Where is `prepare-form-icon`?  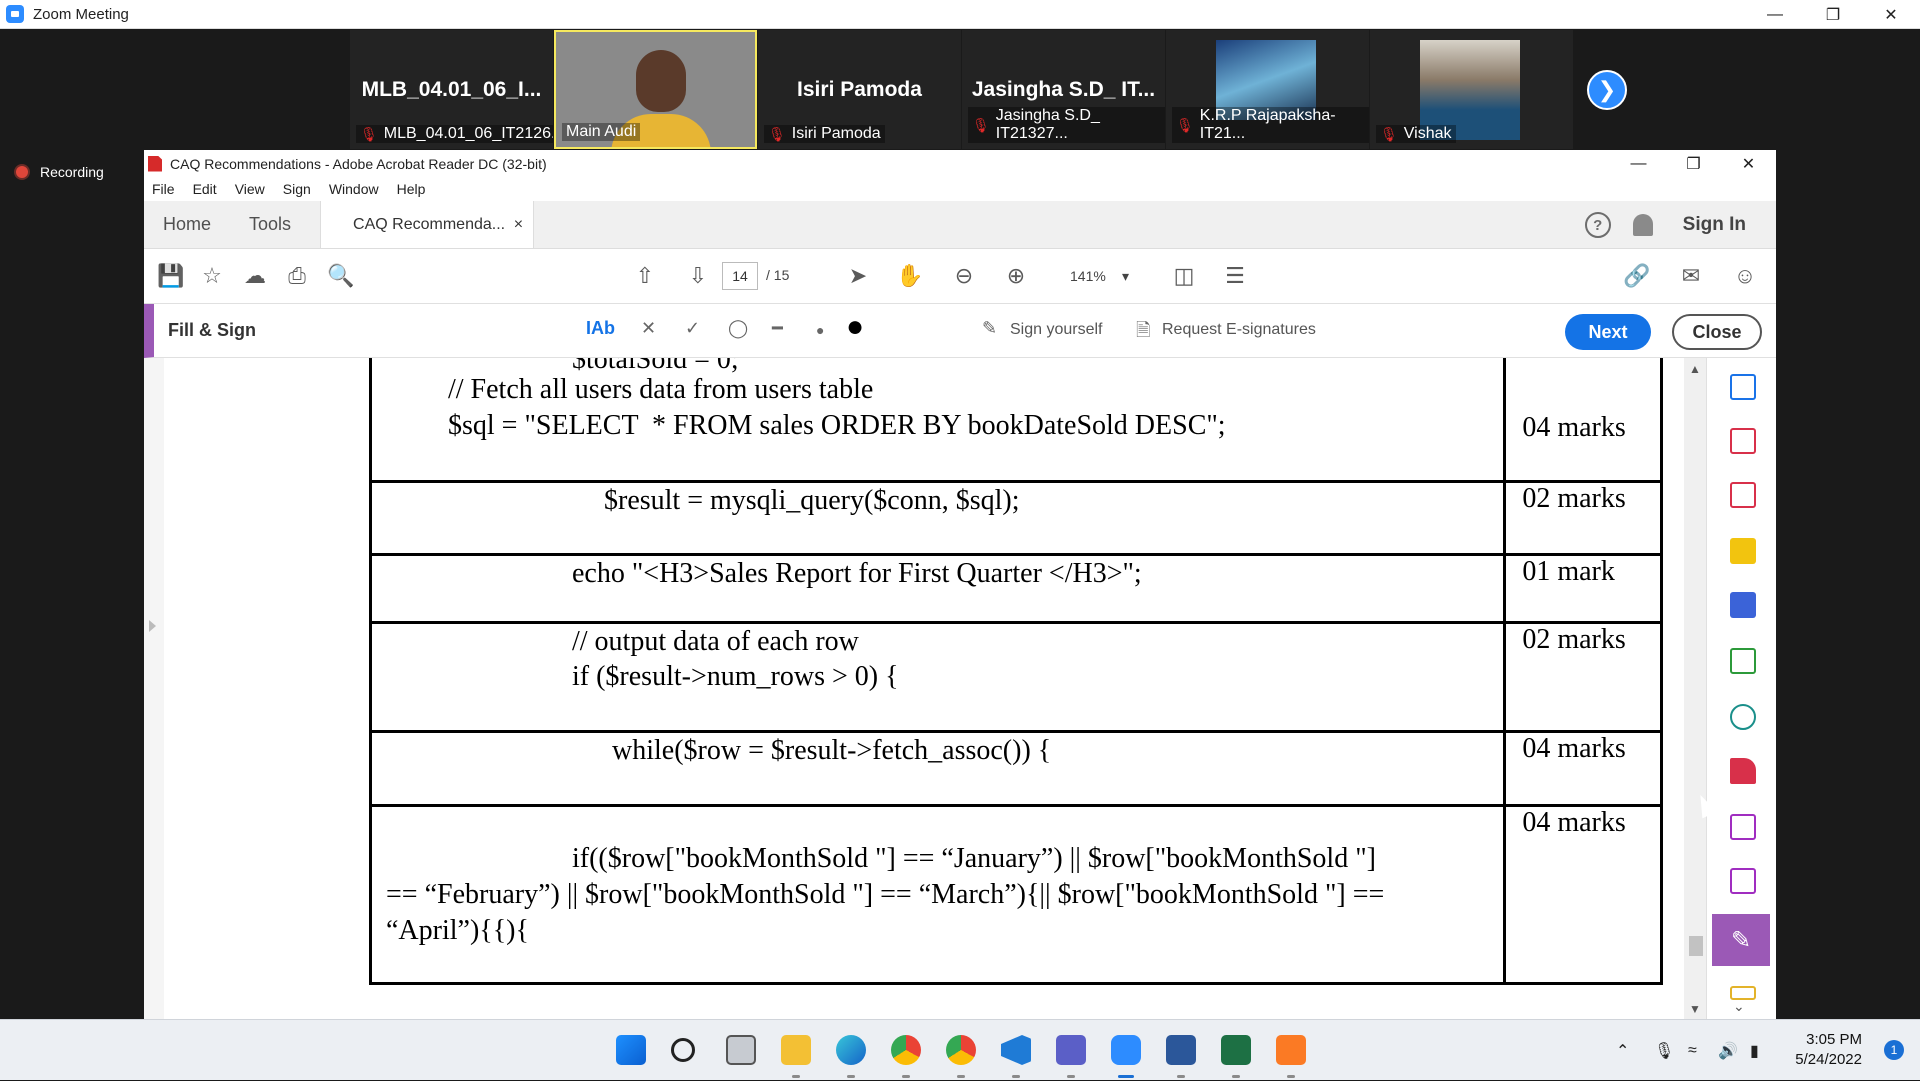
prepare-form-icon is located at coordinates (1743, 881).